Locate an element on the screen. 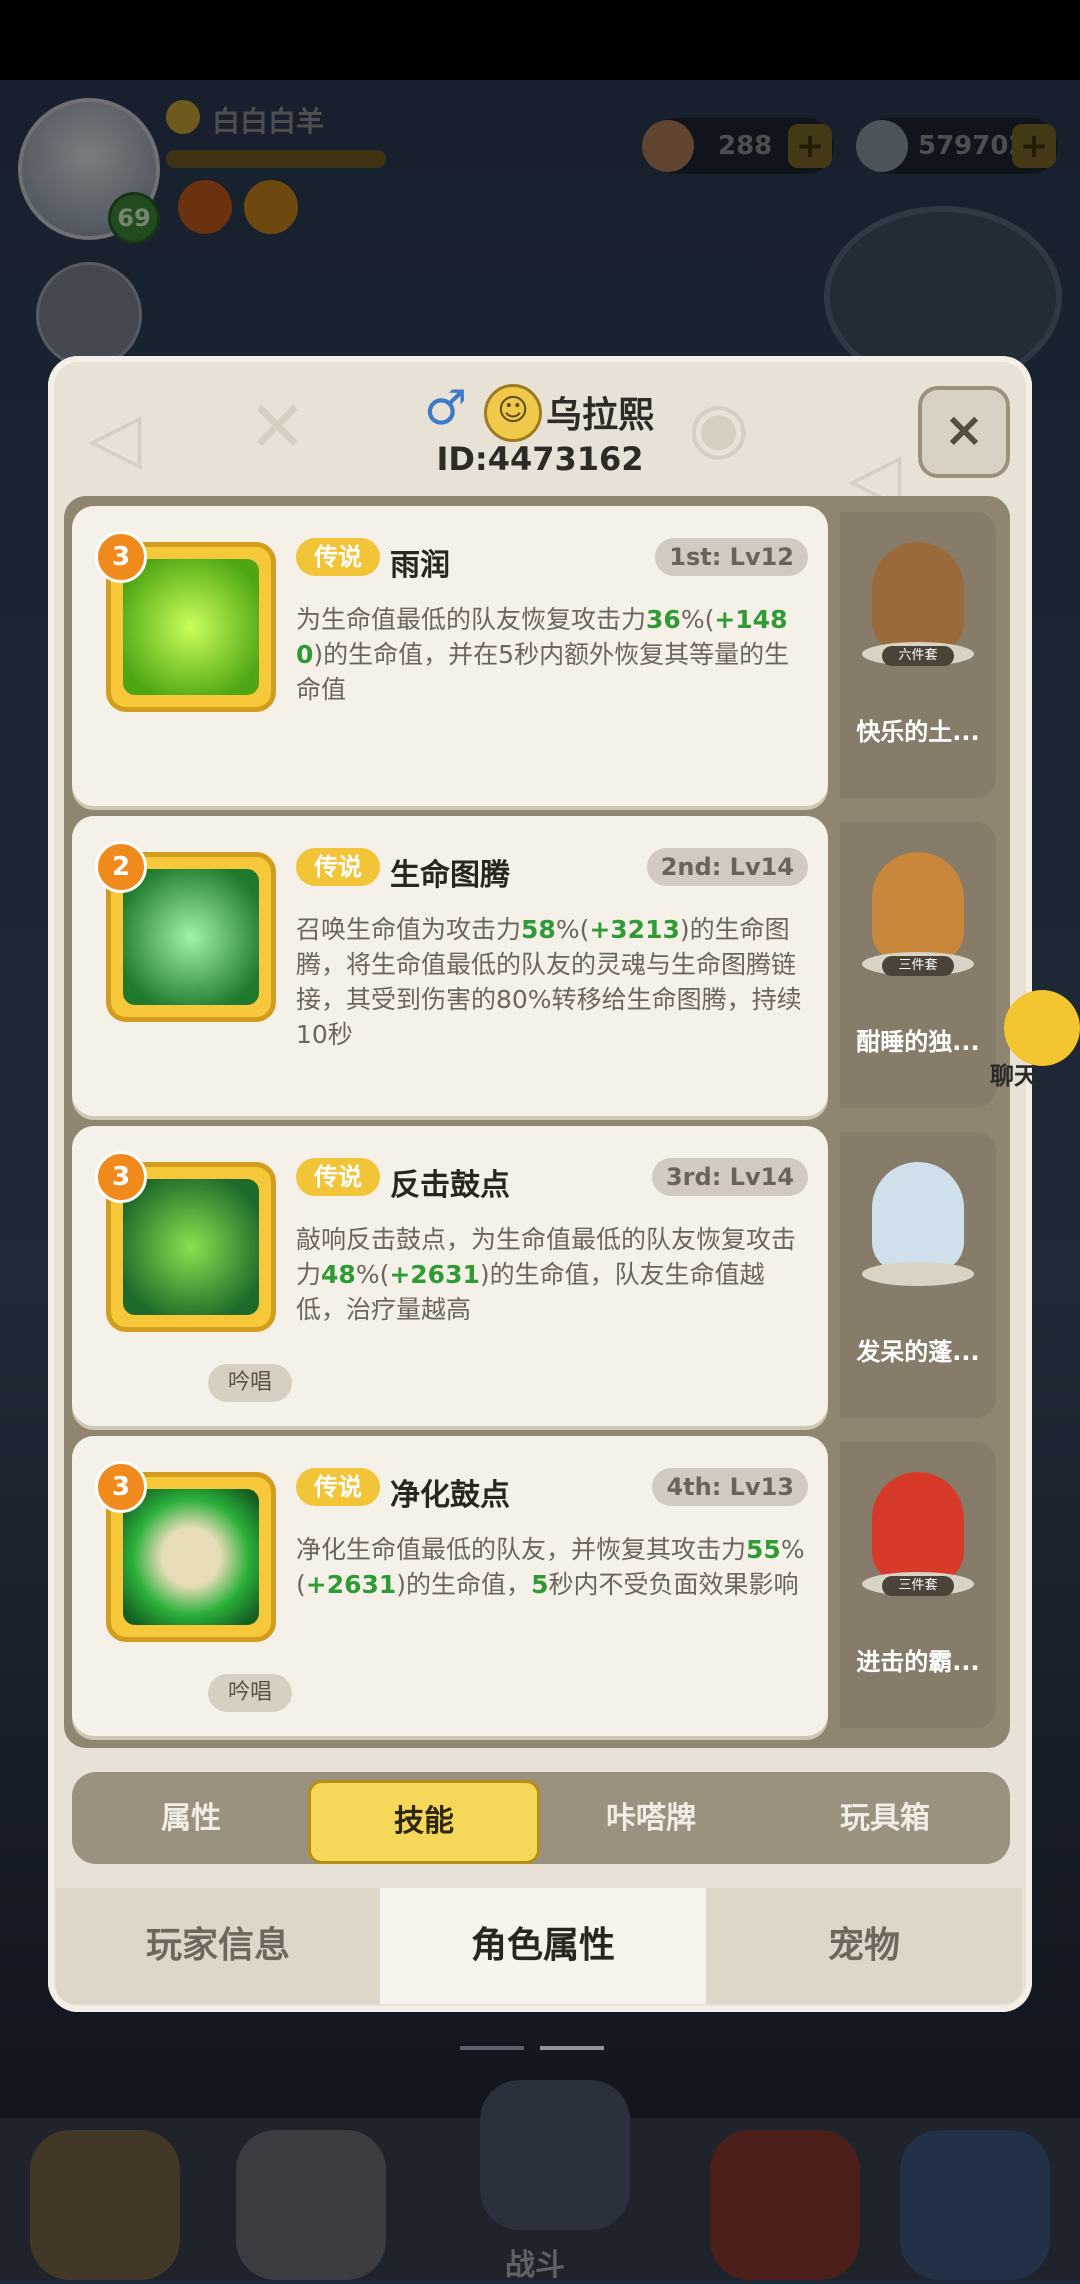  desc-text: )的生命值，并在5秒内额外恢复其等量的生命值 is located at coordinates (543, 672).